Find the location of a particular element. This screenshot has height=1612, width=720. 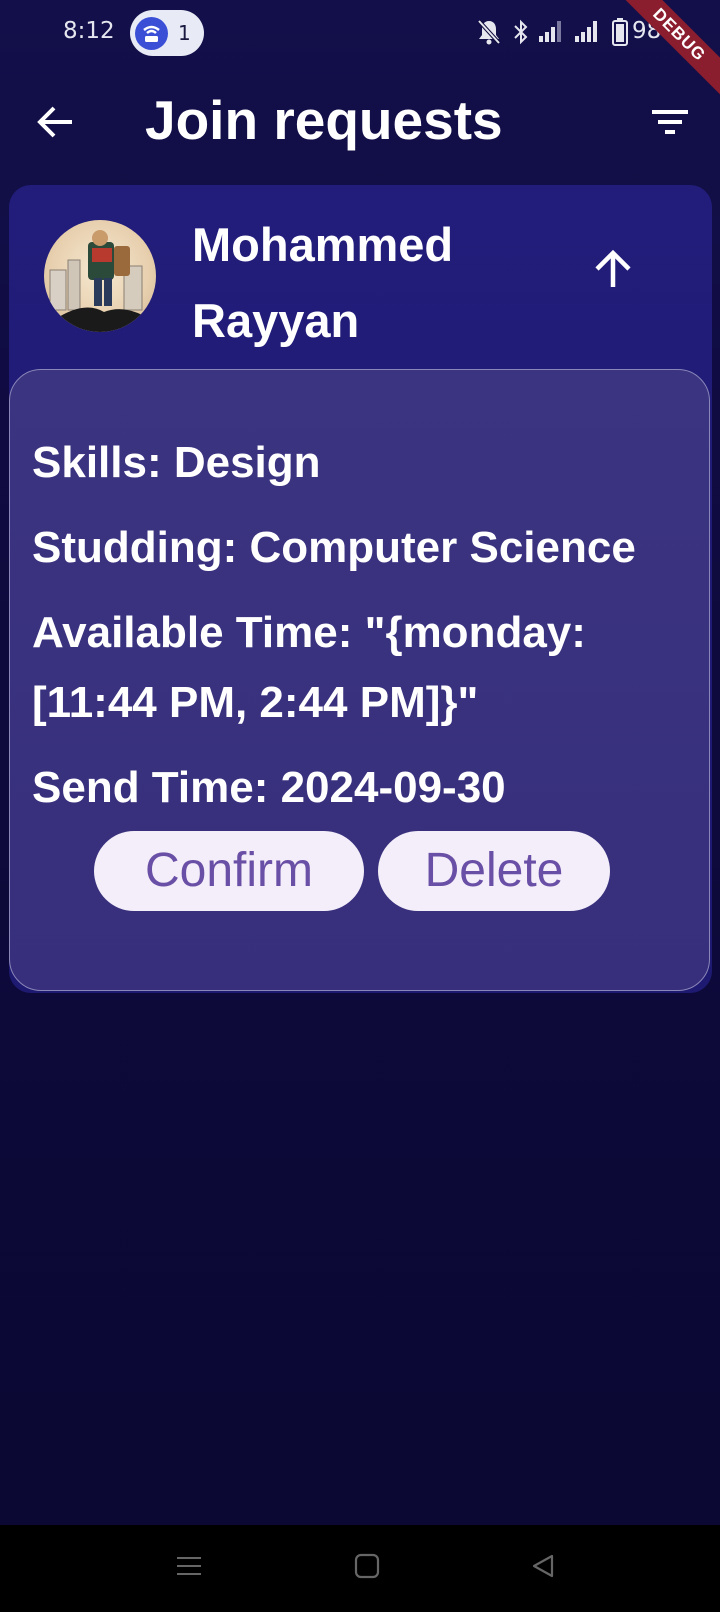

status-time: 8:12 is located at coordinates (89, 31).